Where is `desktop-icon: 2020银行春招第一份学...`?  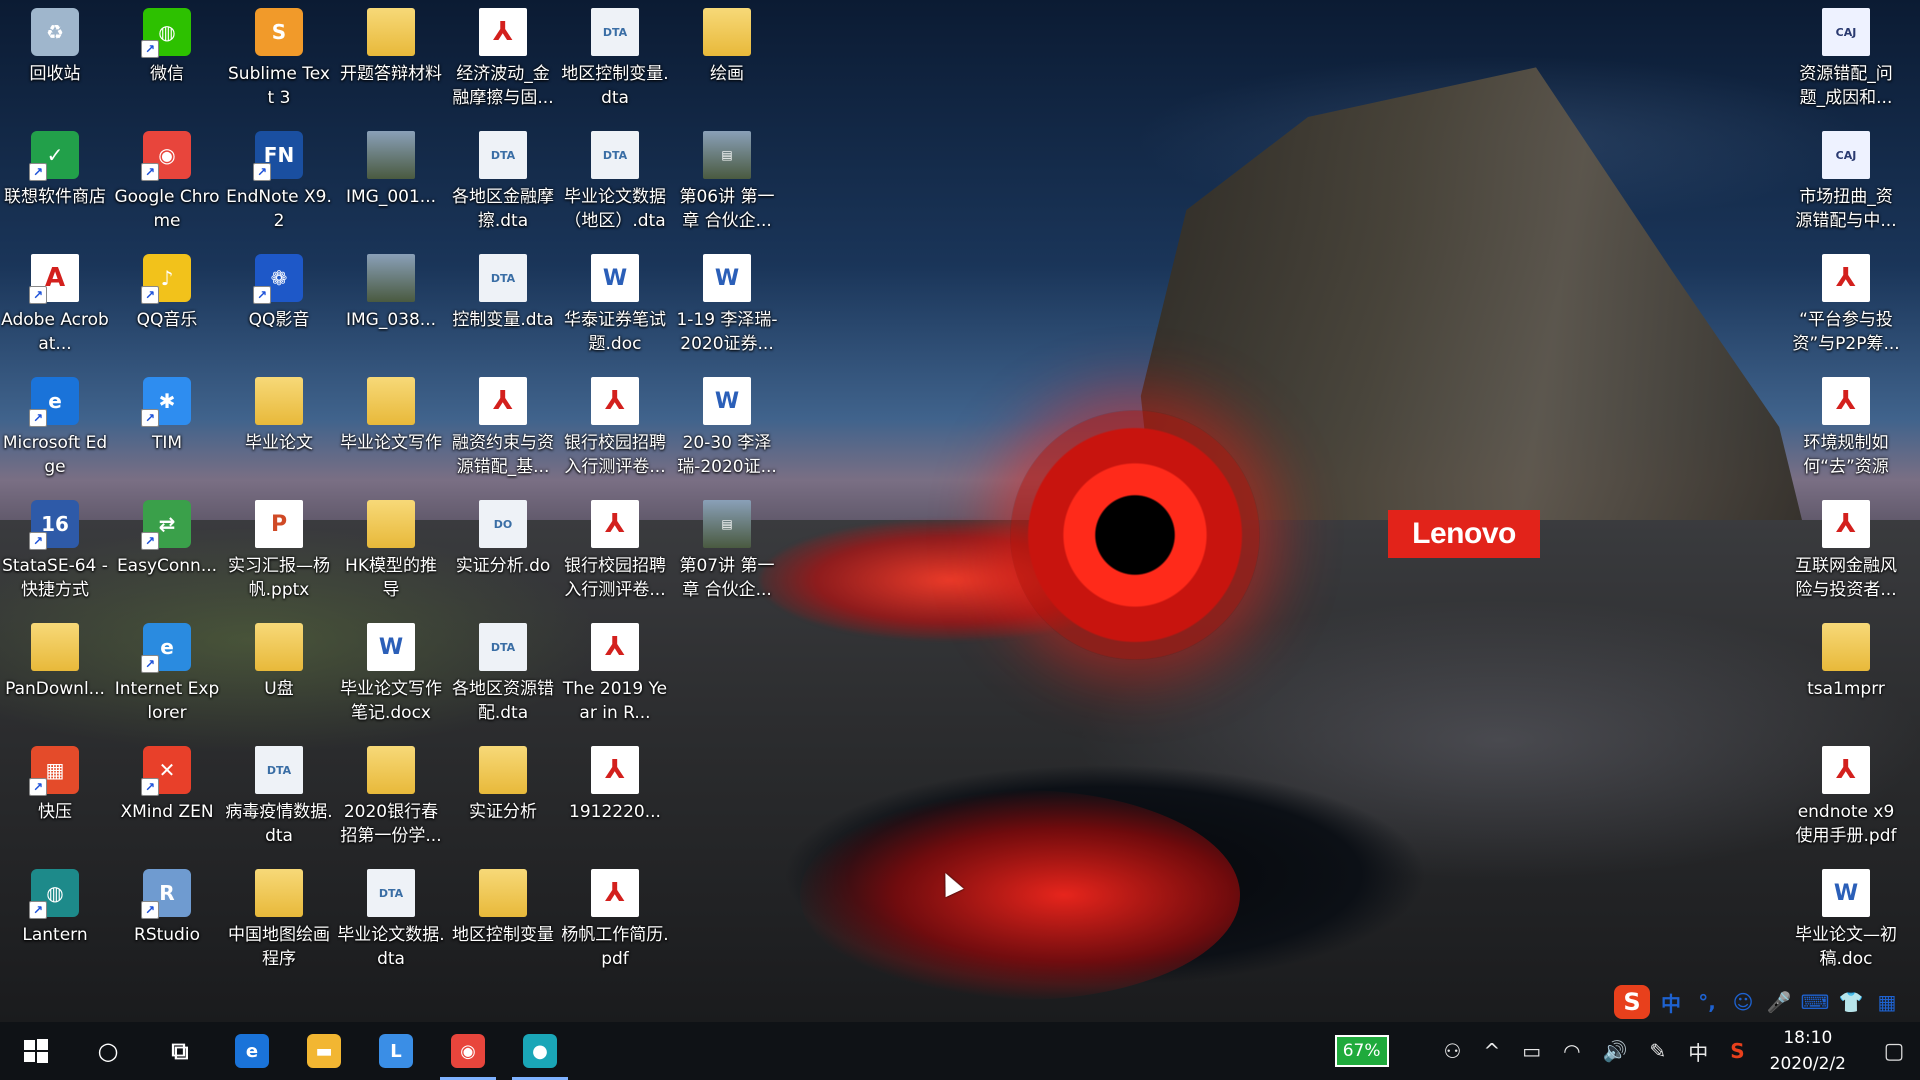 desktop-icon: 2020银行春招第一份学... is located at coordinates (391, 799).